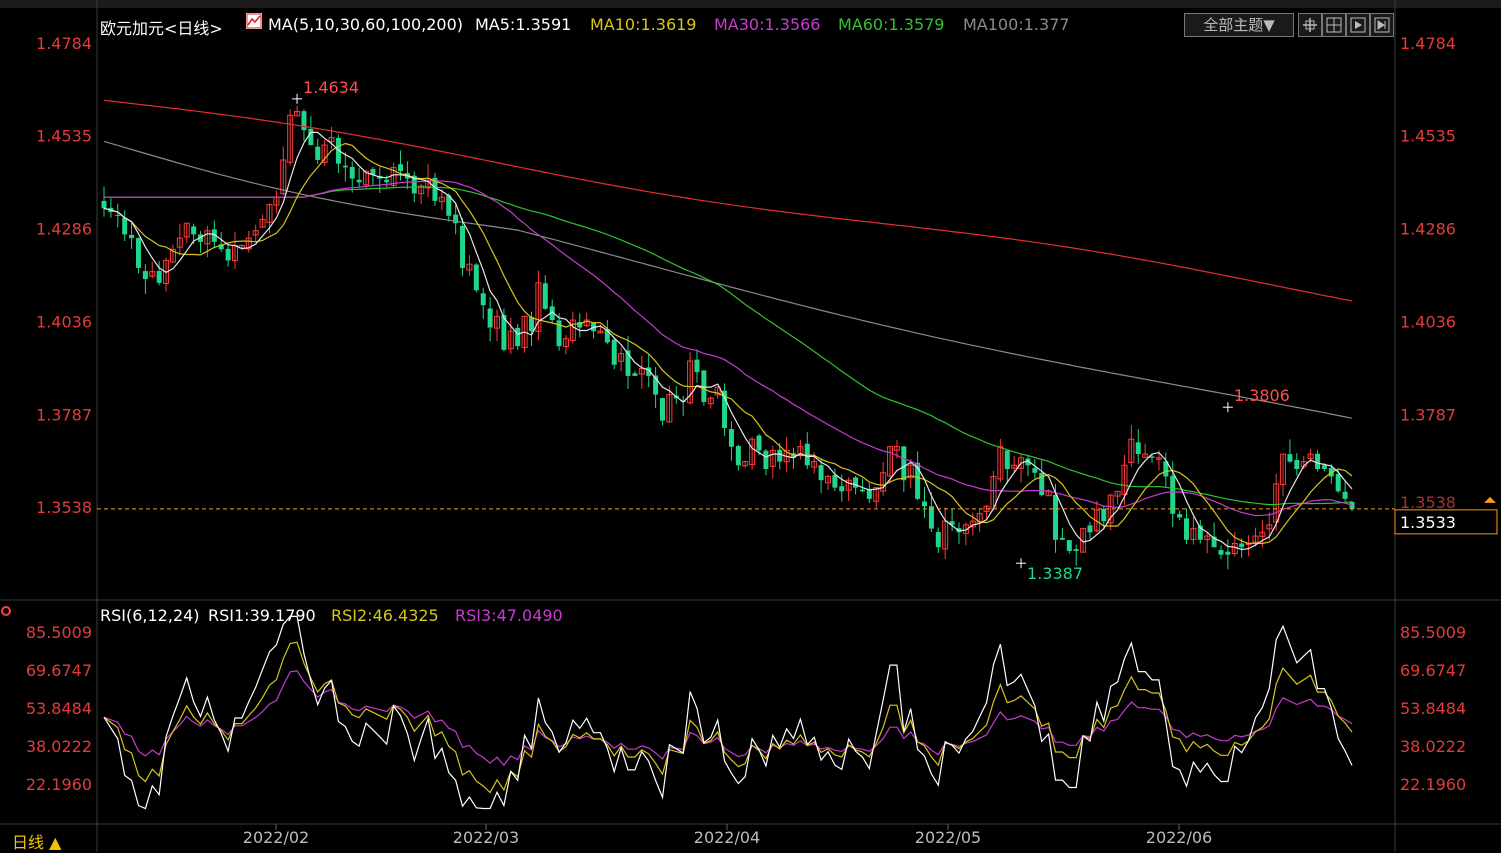 The width and height of the screenshot is (1501, 853). What do you see at coordinates (276, 837) in the screenshot?
I see `x-tick-label: 2022/02` at bounding box center [276, 837].